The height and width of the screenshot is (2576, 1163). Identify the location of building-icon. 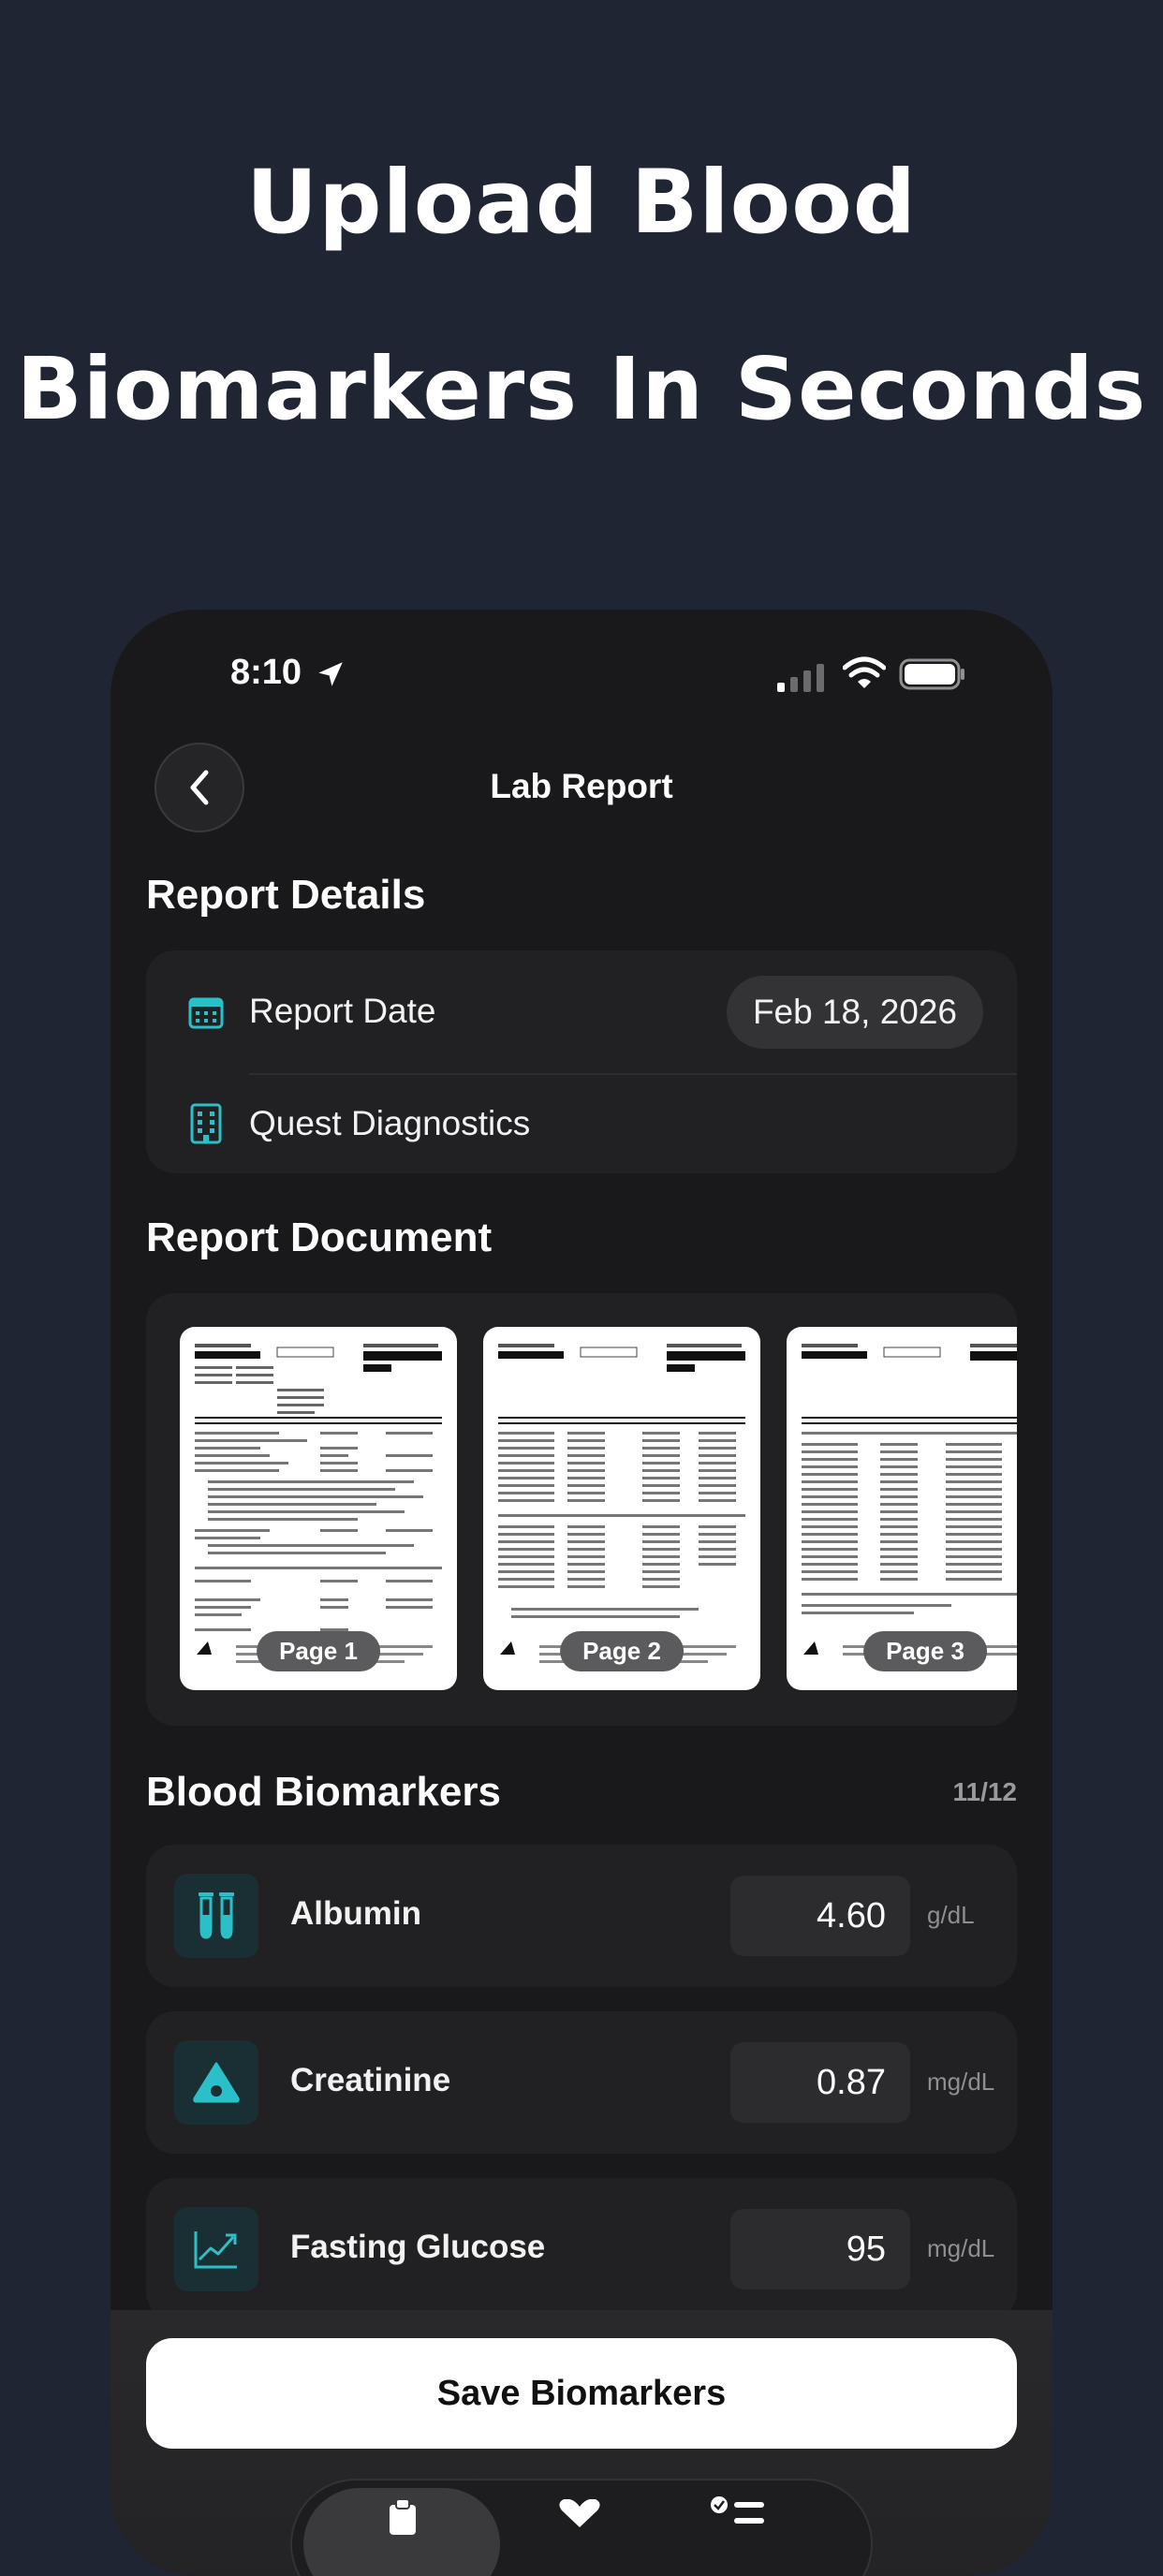
(206, 1123).